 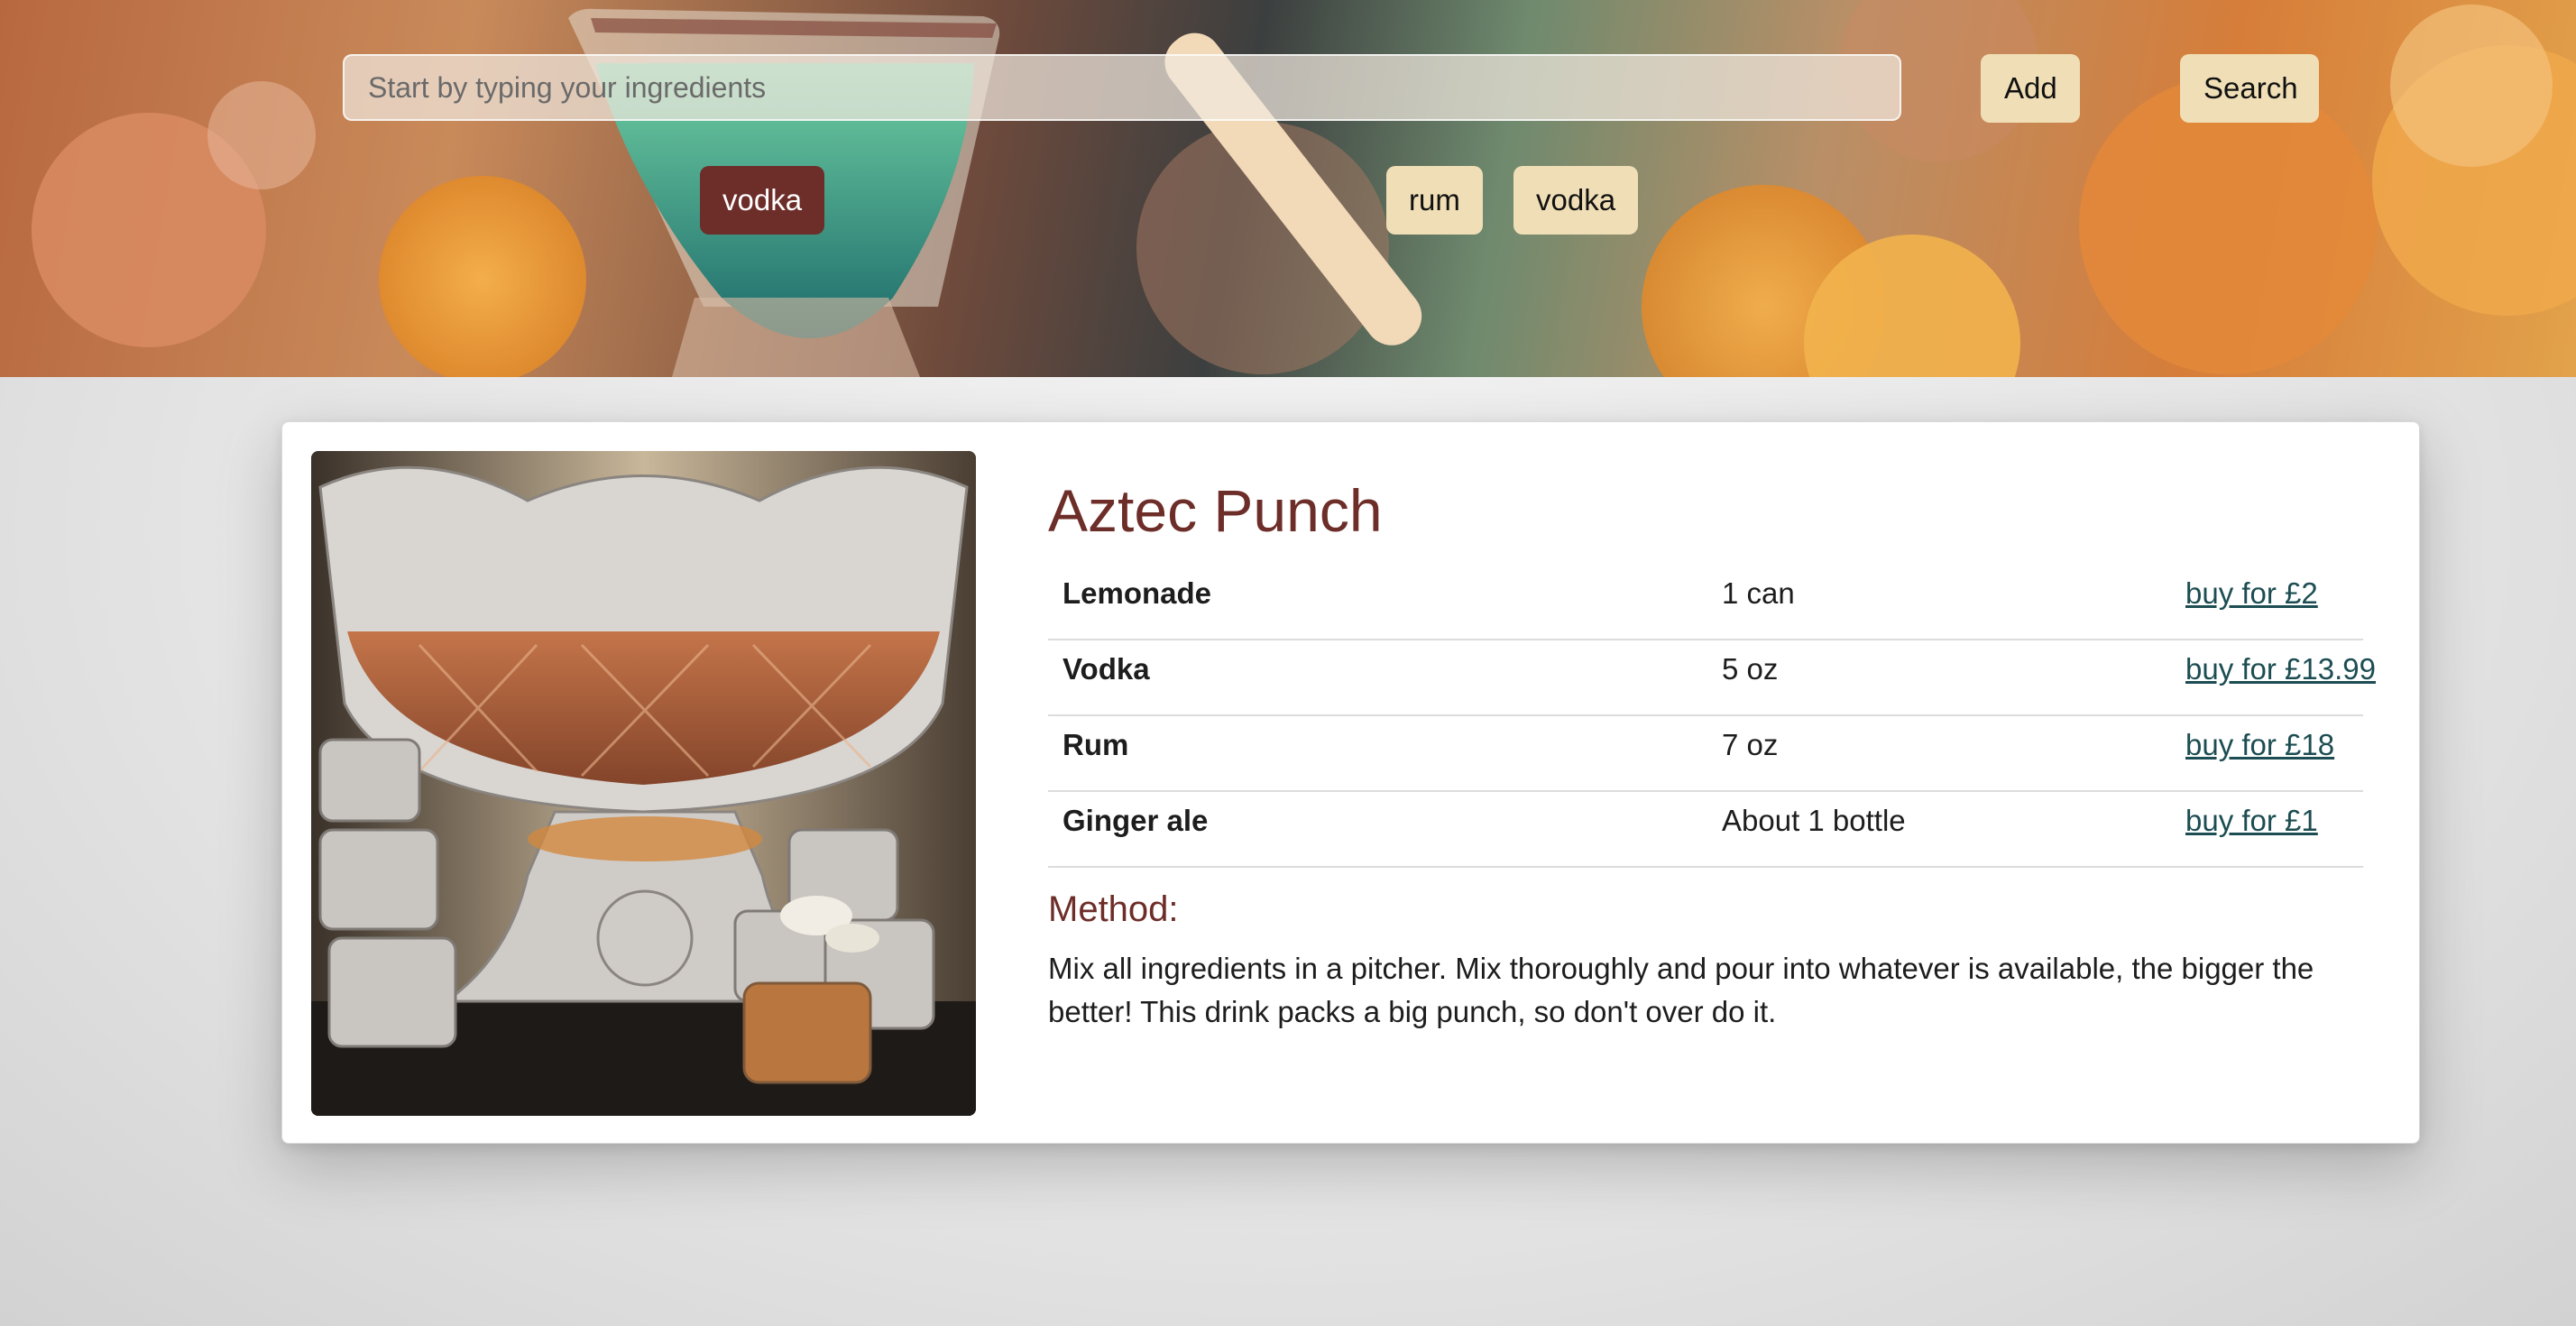 I want to click on search-button: Search, so click(x=2249, y=89).